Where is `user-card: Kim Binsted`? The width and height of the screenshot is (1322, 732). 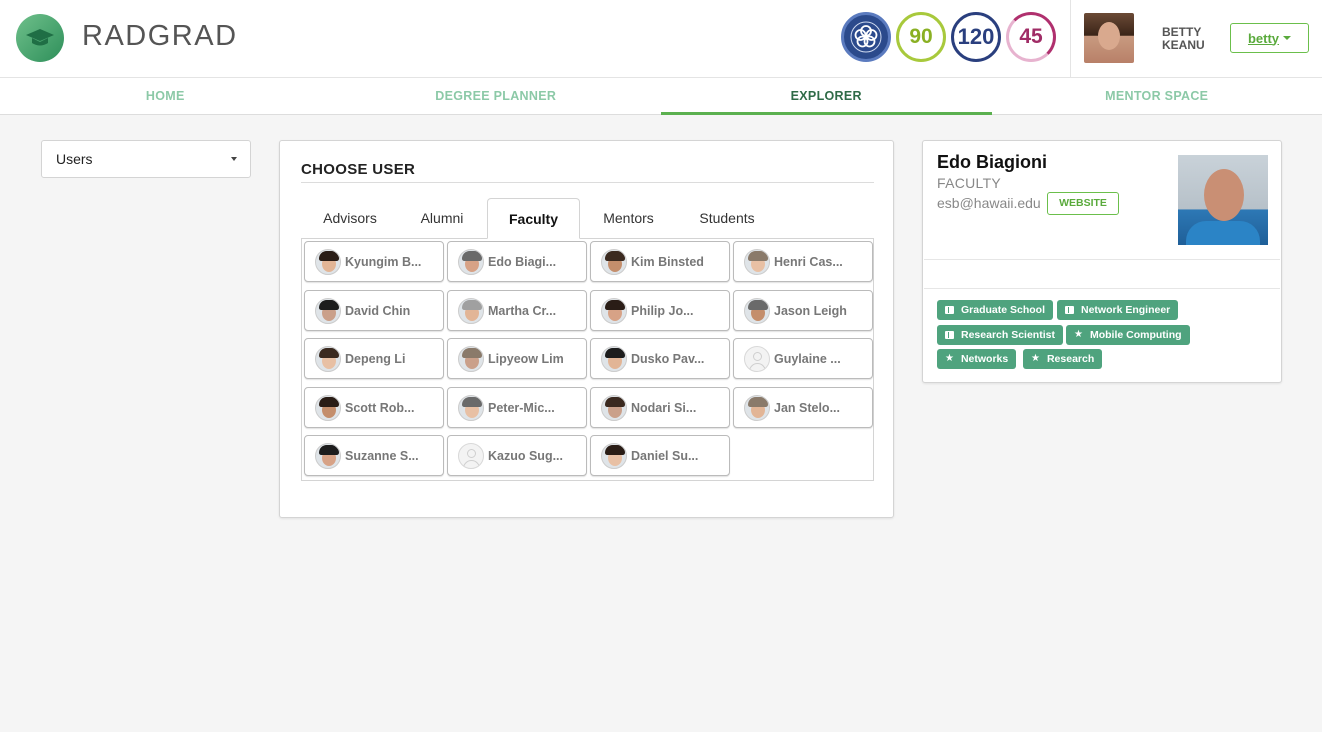
user-card: Kim Binsted is located at coordinates (660, 261).